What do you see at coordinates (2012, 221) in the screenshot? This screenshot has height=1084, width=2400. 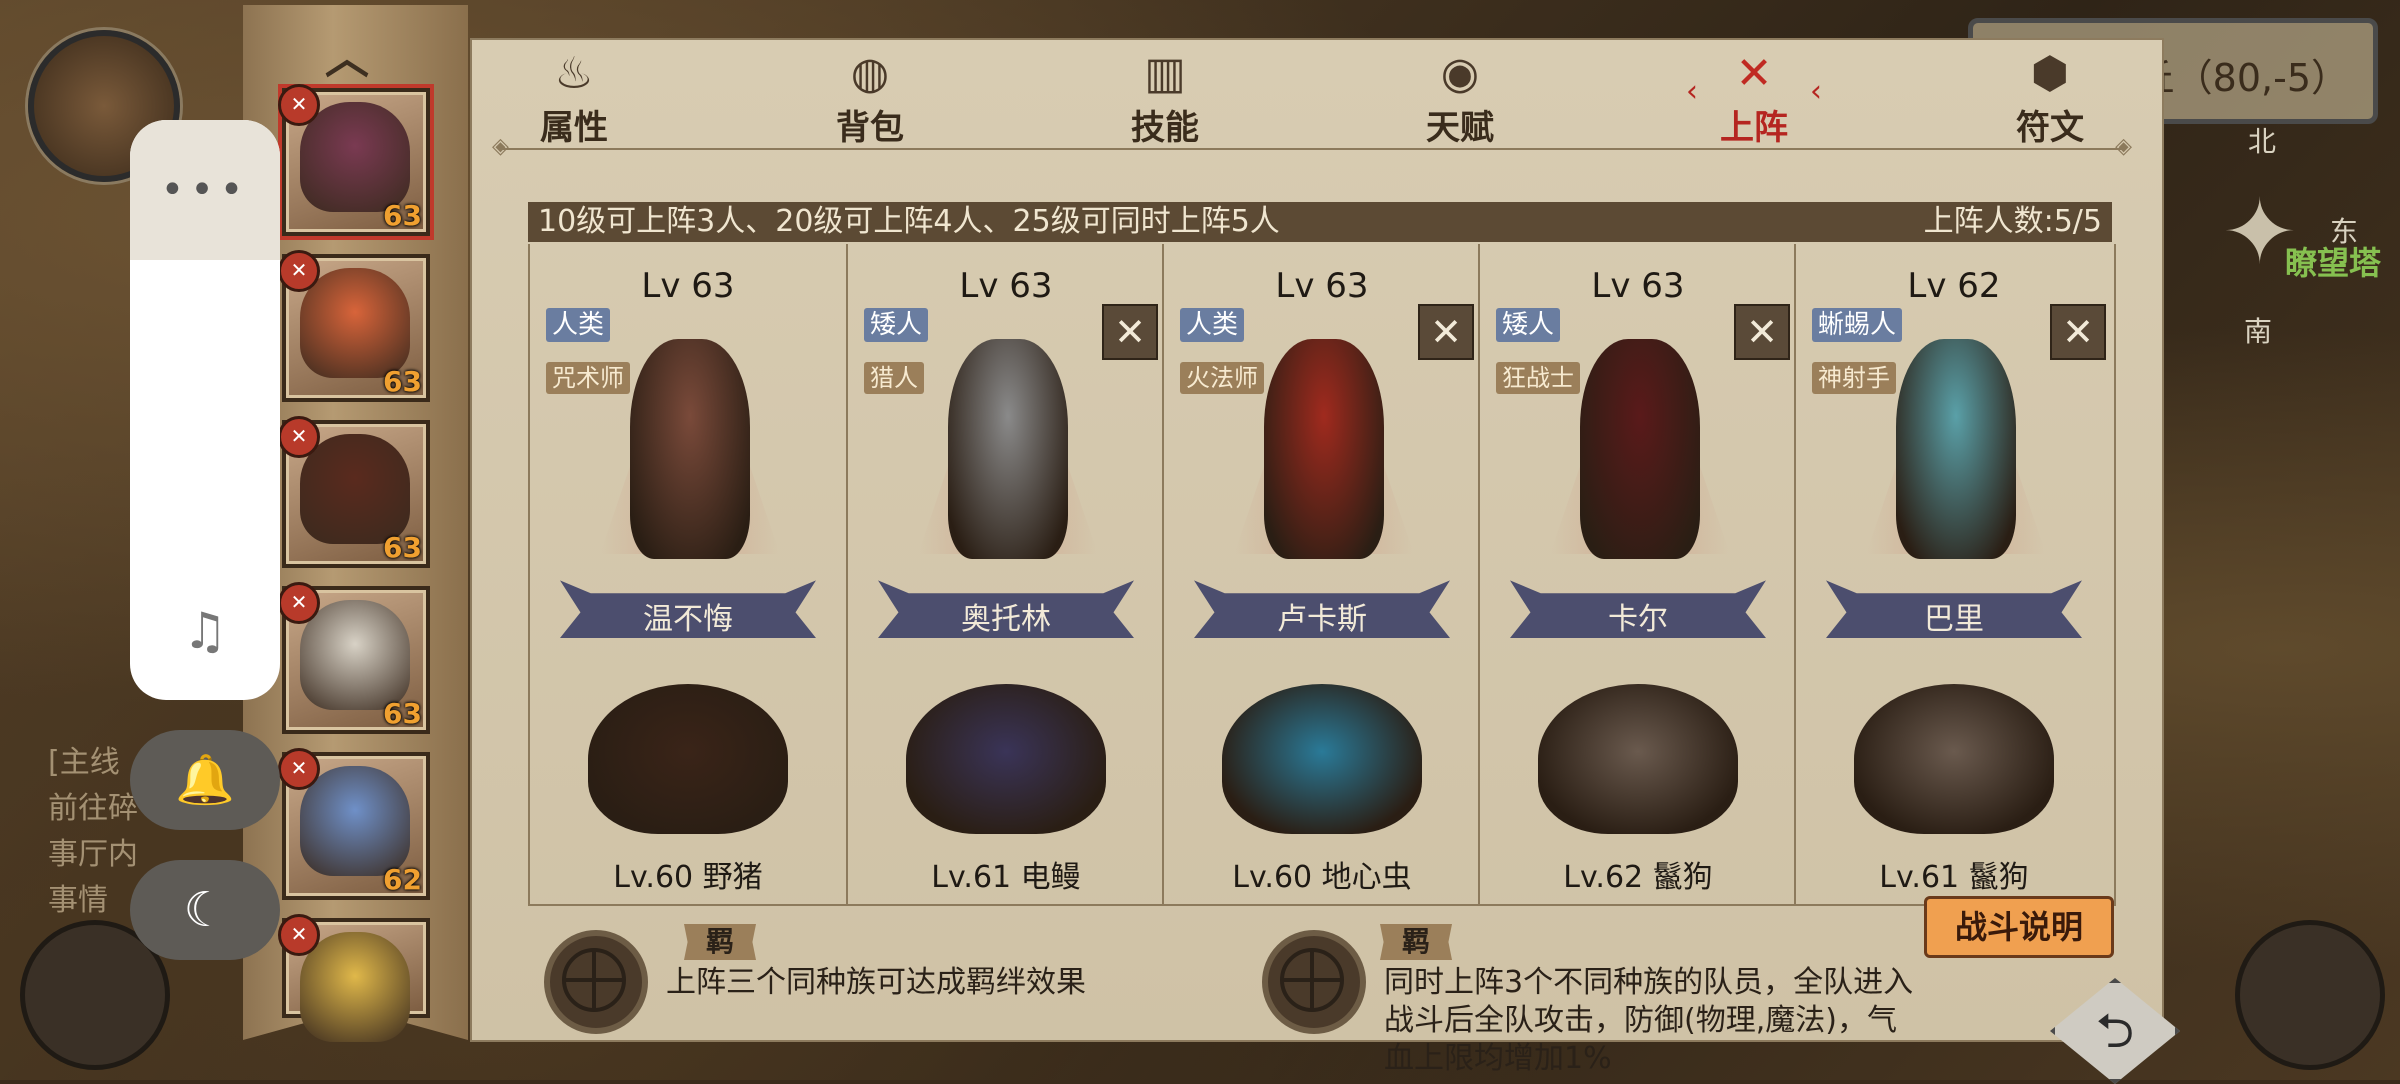 I see `lineup-count-text: 上阵人数:5/5` at bounding box center [2012, 221].